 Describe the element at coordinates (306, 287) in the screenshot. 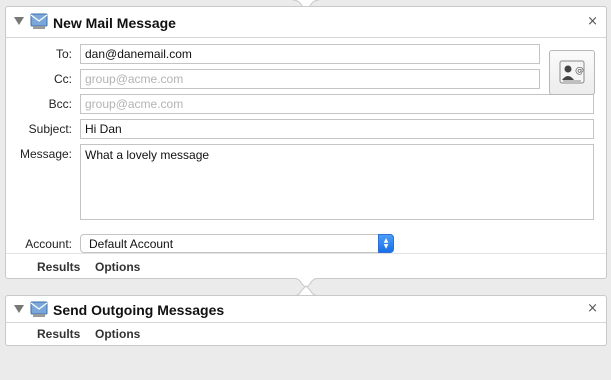

I see `workflow-connector-middle` at that location.